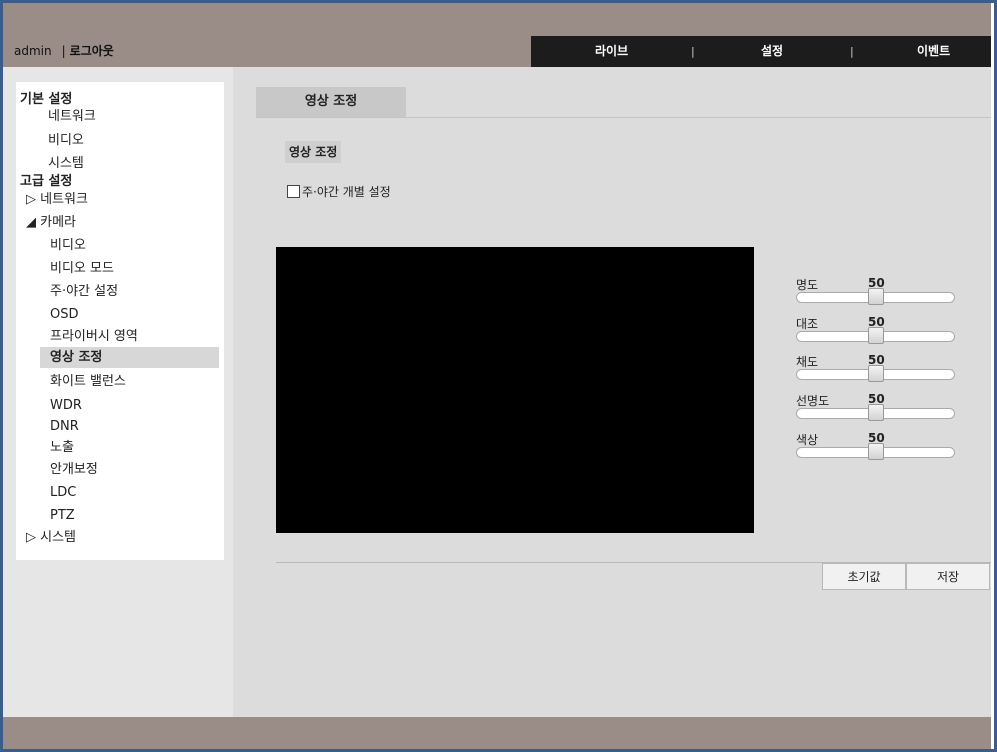  I want to click on contrast-slider: 대조 50, so click(876, 333).